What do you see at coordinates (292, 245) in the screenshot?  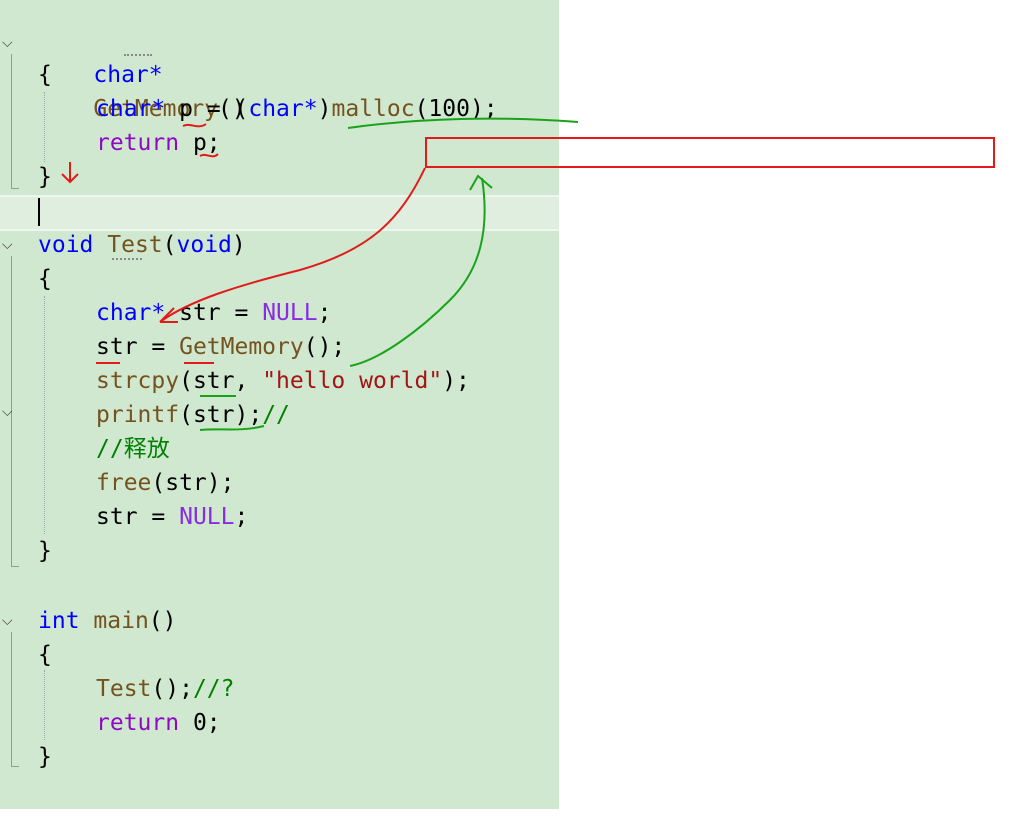 I see `annotation-red-arrow` at bounding box center [292, 245].